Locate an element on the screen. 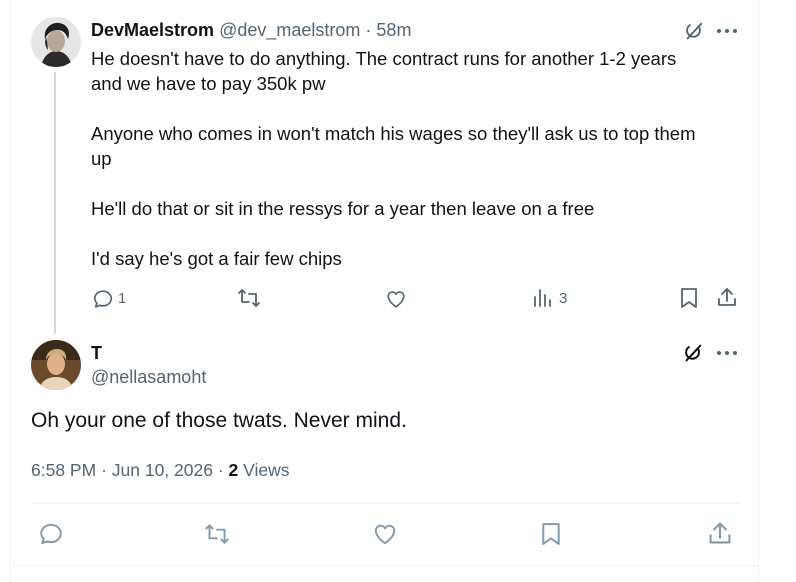  tweet-text-line: up is located at coordinates (101, 158).